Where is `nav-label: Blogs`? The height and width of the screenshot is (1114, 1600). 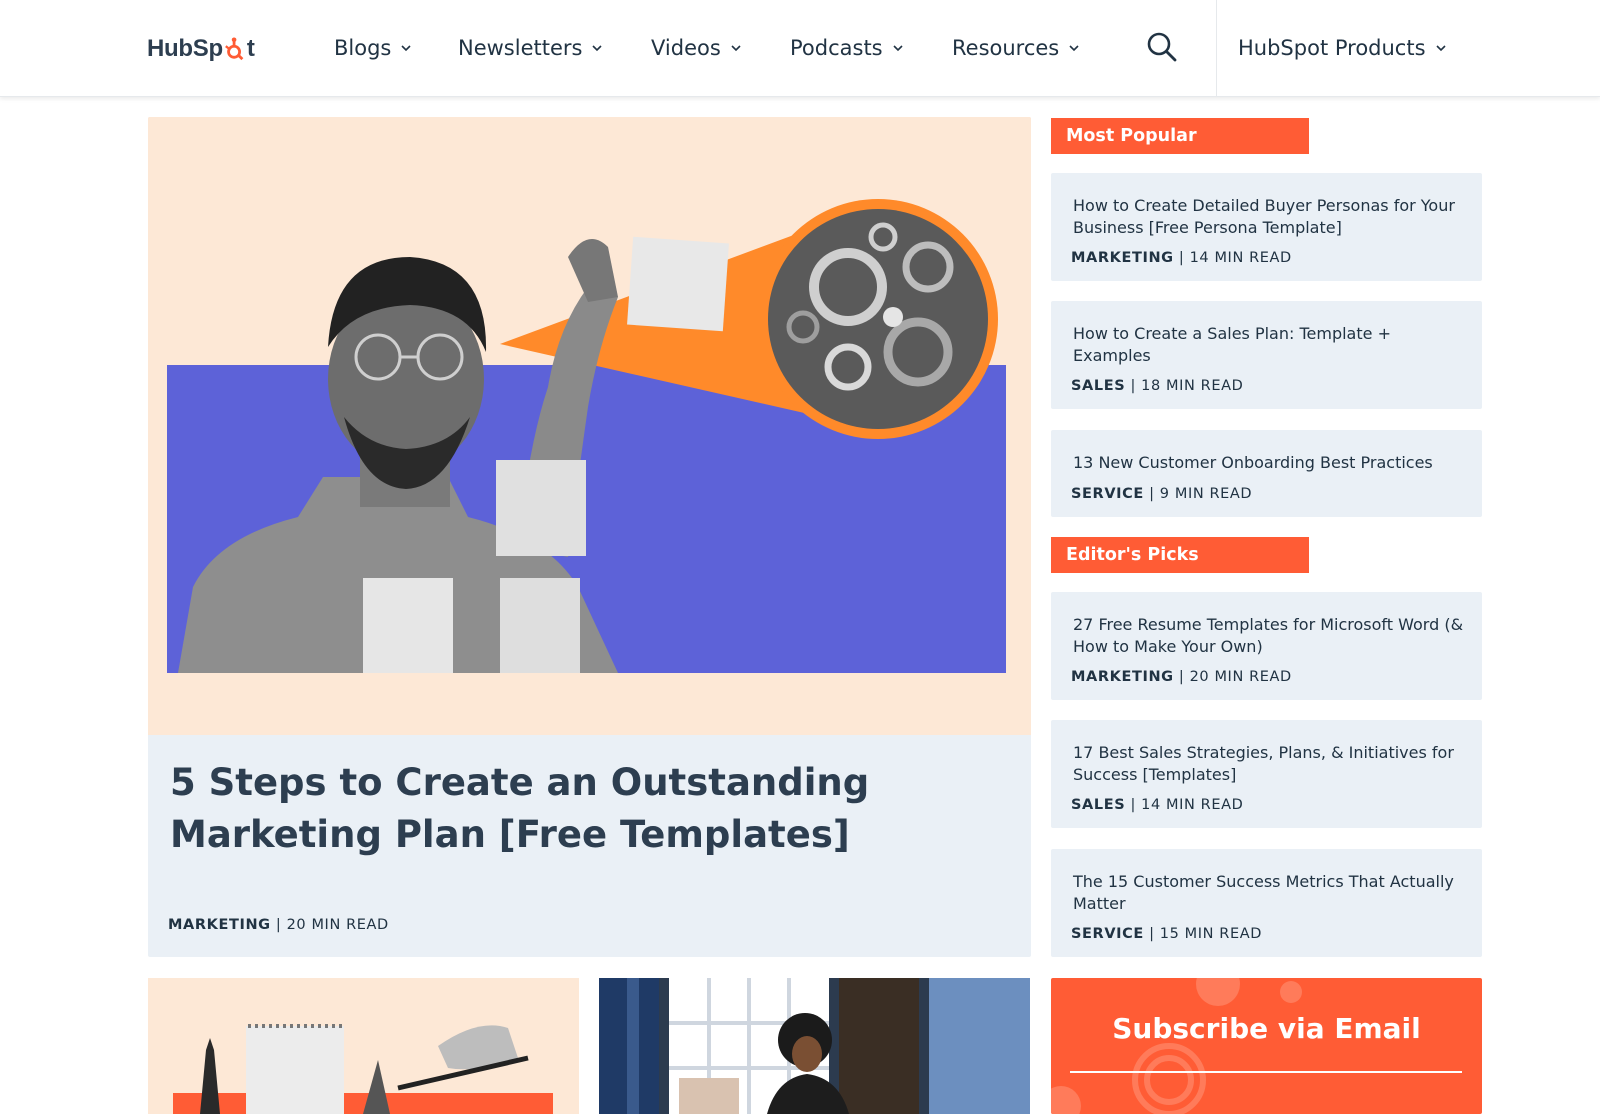
nav-label: Blogs is located at coordinates (363, 48).